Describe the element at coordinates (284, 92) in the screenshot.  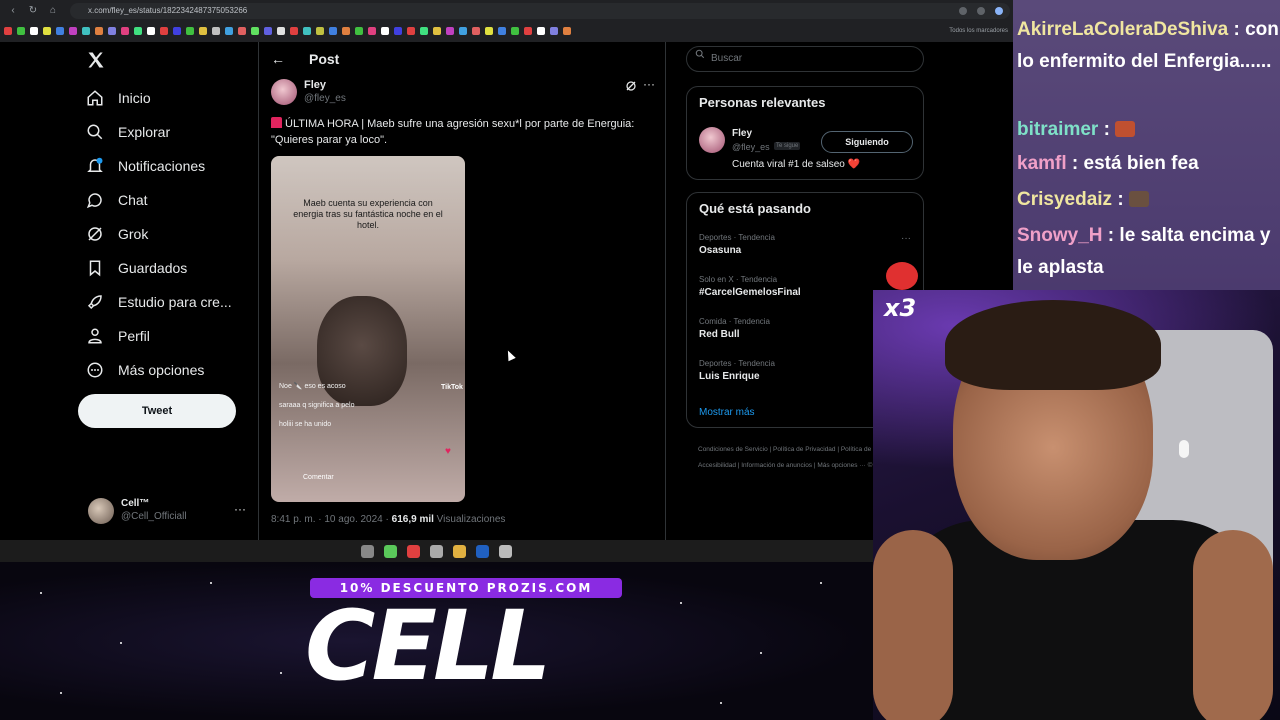
I see `author-avatar` at that location.